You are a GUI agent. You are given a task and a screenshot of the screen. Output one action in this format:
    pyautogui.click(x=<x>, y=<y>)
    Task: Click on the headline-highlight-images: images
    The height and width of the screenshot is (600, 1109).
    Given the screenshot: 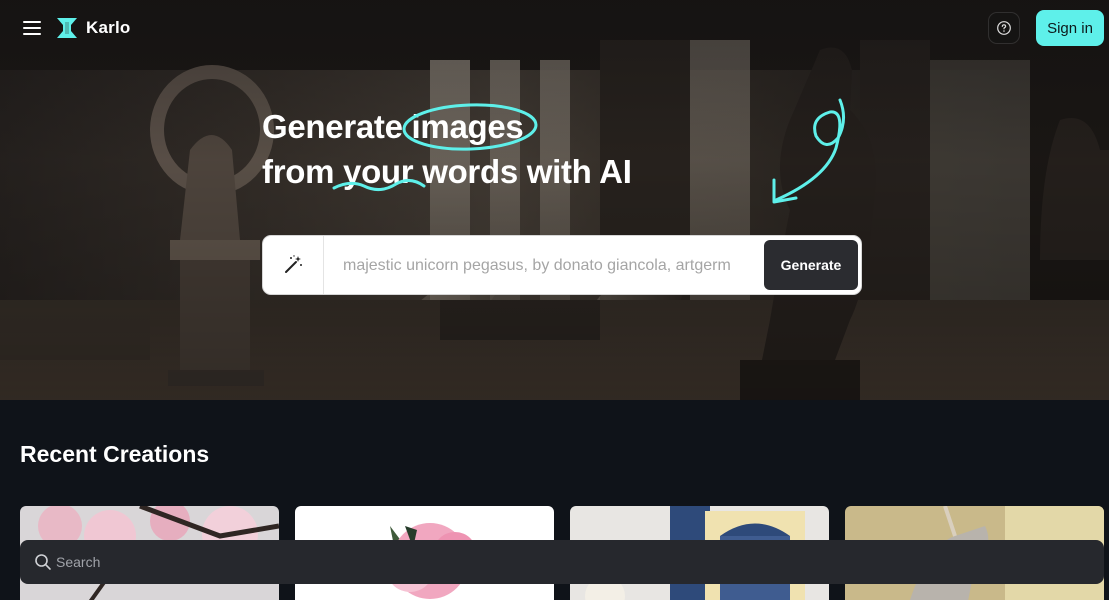 What is the action you would take?
    pyautogui.click(x=467, y=126)
    